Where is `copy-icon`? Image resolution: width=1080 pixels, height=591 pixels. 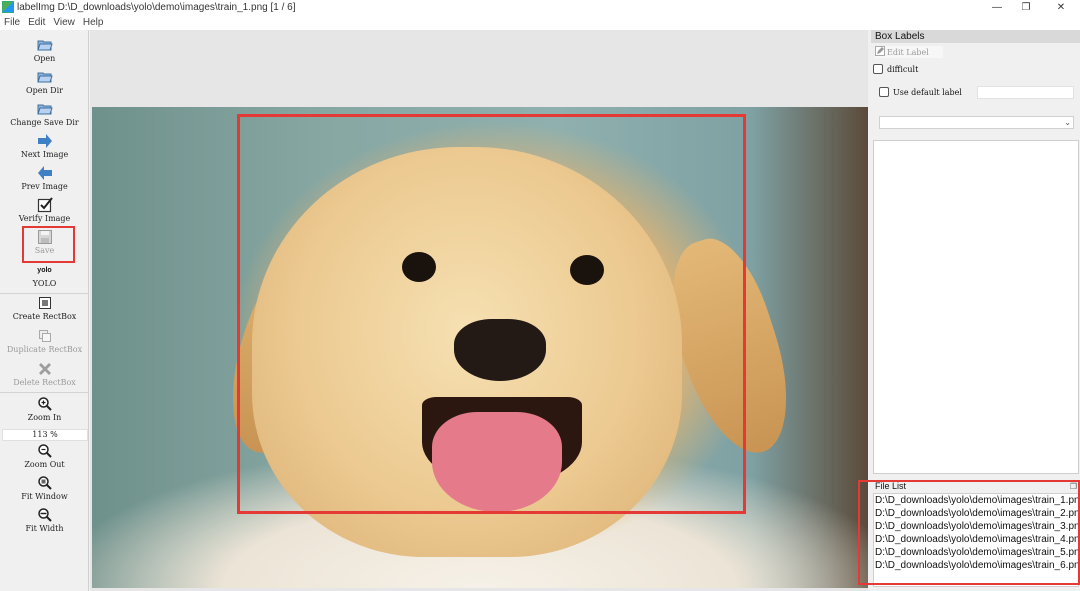
copy-icon is located at coordinates (45, 336).